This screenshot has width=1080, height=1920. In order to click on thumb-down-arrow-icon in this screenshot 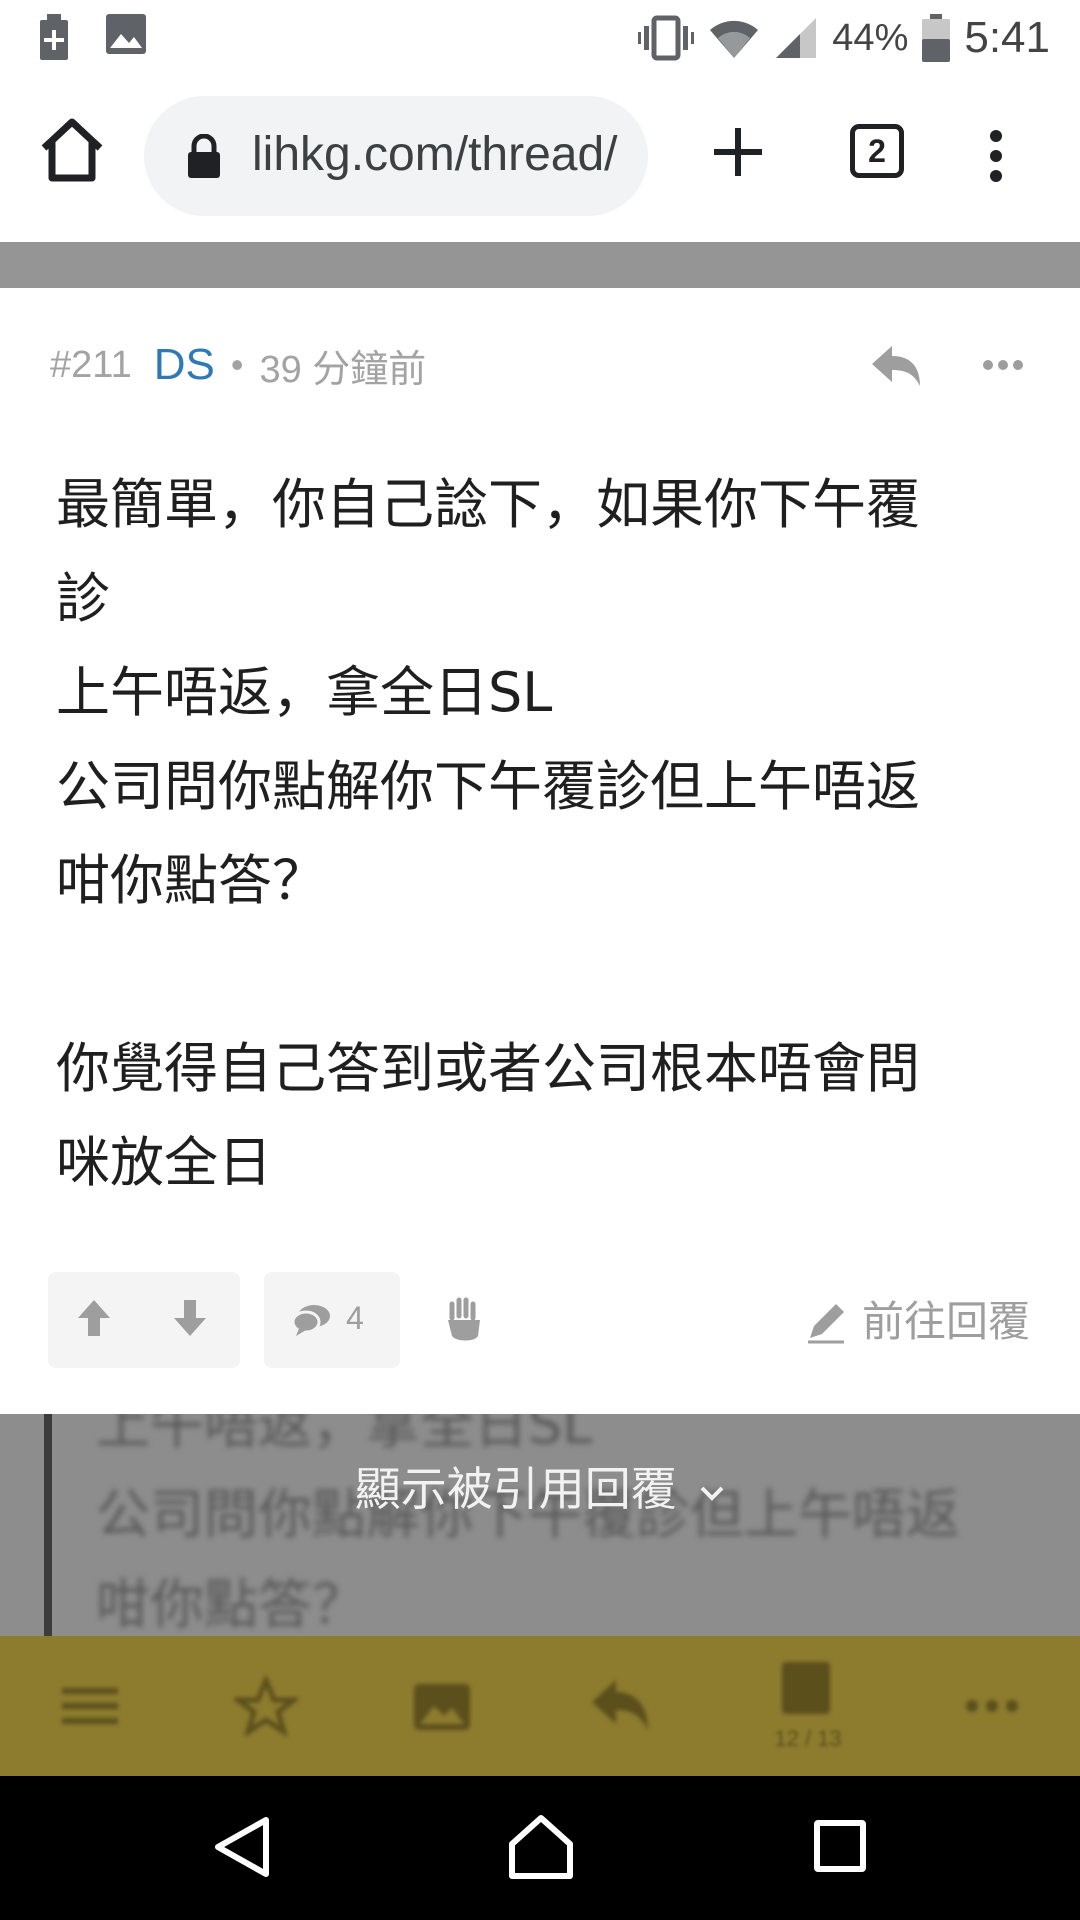, I will do `click(190, 1318)`.